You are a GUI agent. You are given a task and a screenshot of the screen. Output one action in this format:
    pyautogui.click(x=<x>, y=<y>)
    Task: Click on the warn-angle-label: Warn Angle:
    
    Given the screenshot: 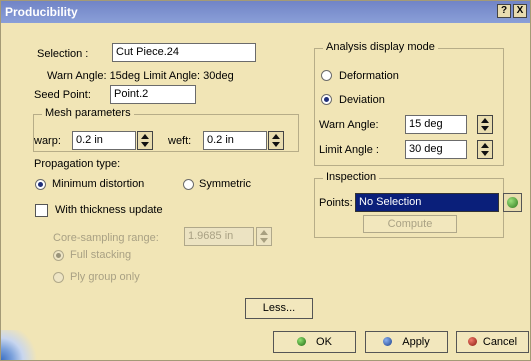 What is the action you would take?
    pyautogui.click(x=349, y=125)
    